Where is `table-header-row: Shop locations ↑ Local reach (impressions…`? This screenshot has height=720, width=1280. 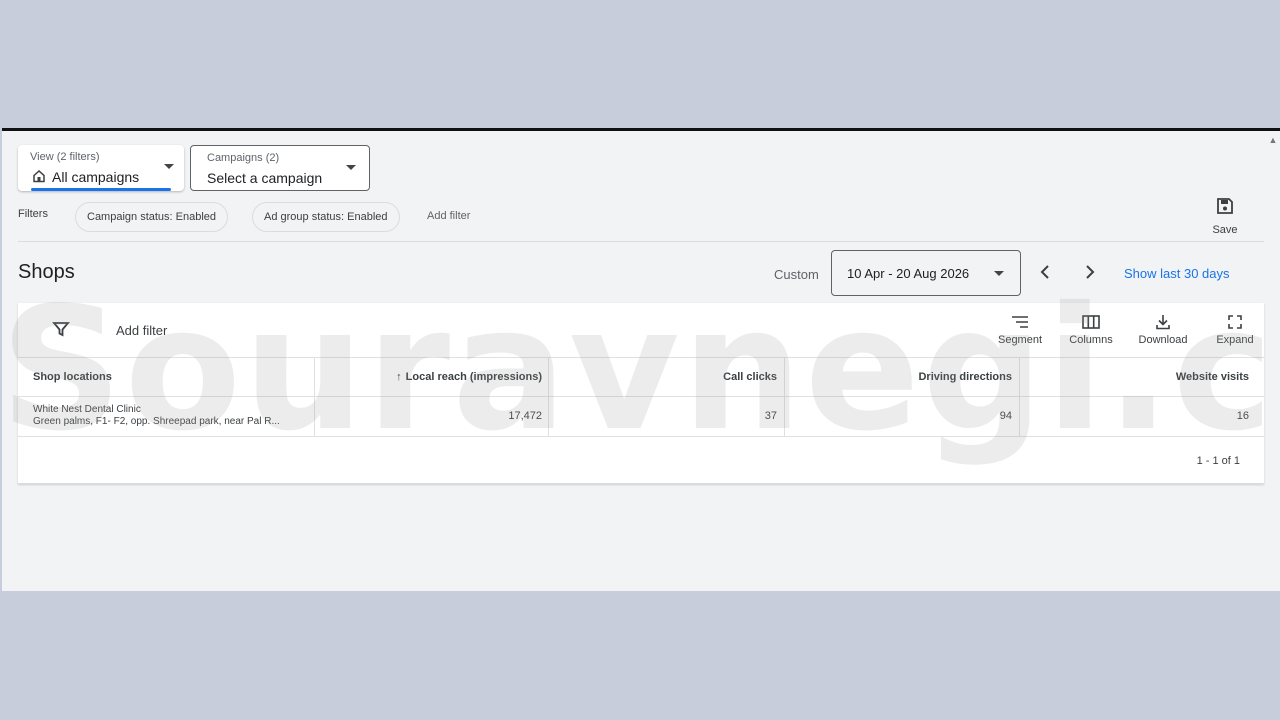 table-header-row: Shop locations ↑ Local reach (impressions… is located at coordinates (641, 377).